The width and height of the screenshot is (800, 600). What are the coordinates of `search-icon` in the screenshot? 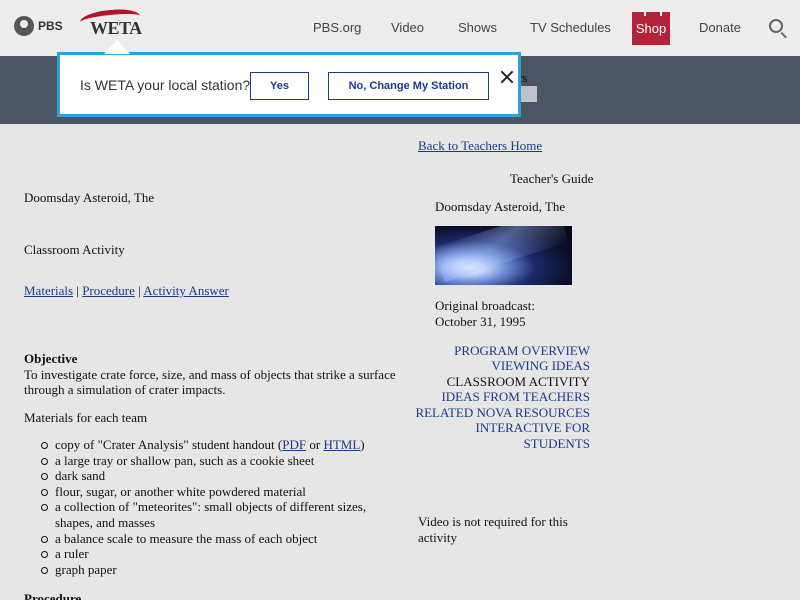 It's located at (776, 26).